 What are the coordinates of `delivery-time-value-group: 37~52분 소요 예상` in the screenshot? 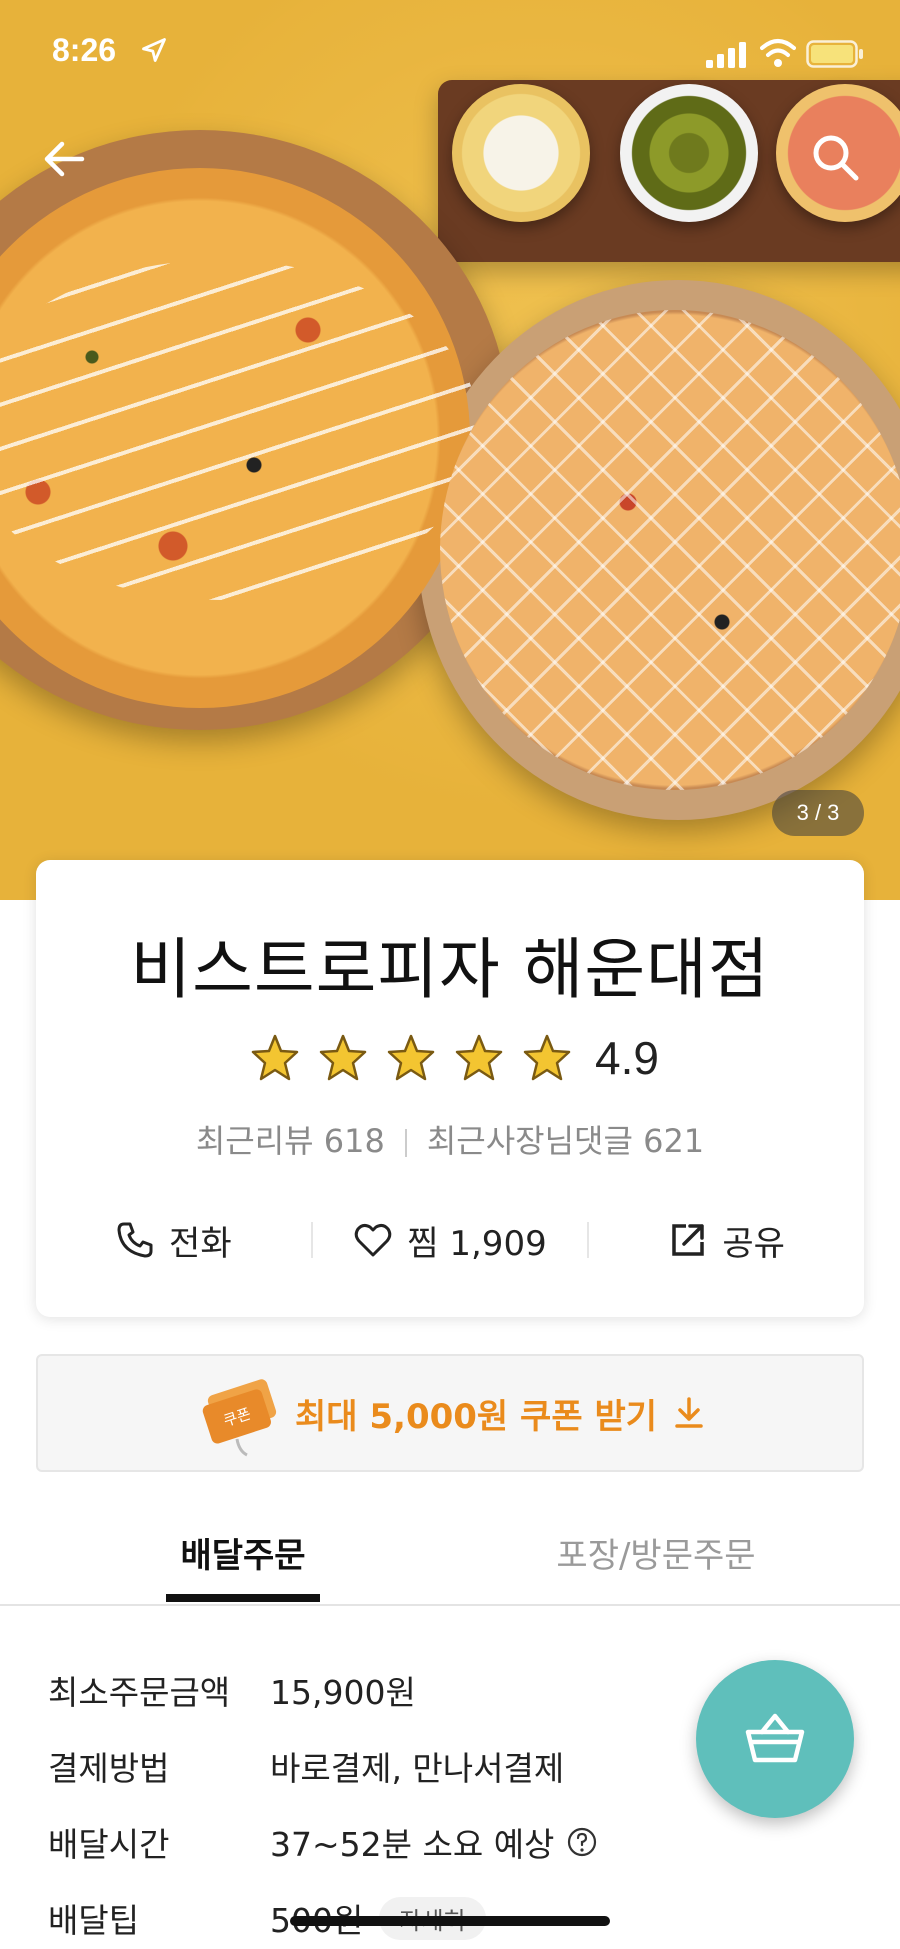 It's located at (434, 1842).